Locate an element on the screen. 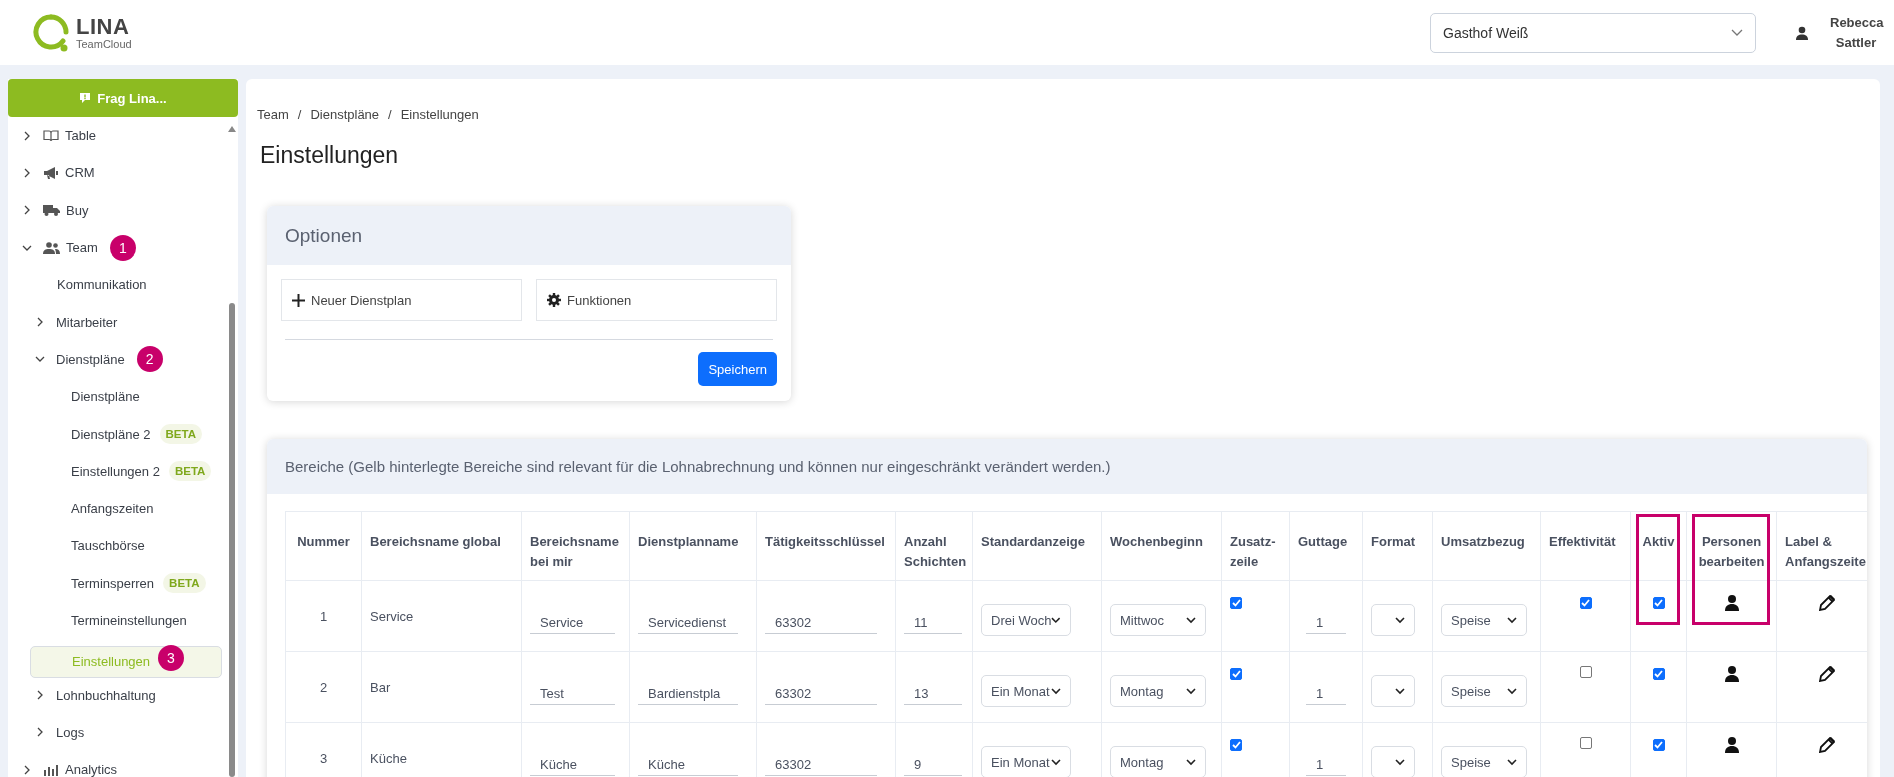  megaphone-icon is located at coordinates (51, 172).